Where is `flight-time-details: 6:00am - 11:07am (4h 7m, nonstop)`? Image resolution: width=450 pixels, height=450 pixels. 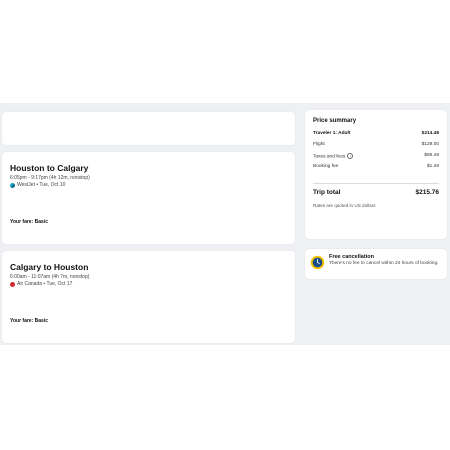
flight-time-details: 6:00am - 11:07am (4h 7m, nonstop) is located at coordinates (50, 277).